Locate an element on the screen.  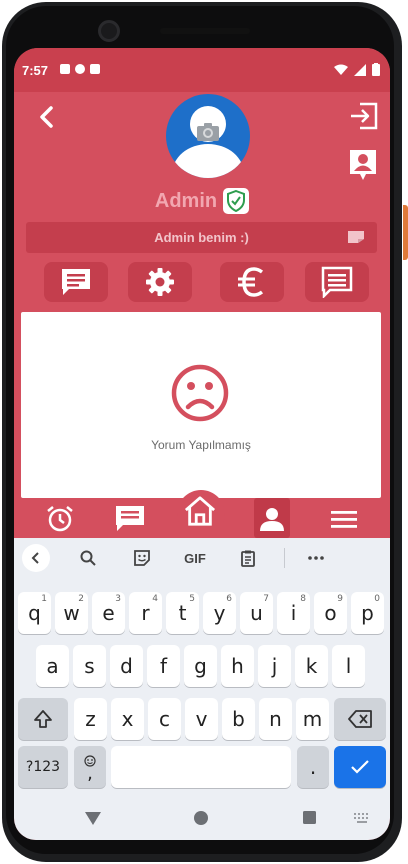
camera-icon is located at coordinates (208, 132).